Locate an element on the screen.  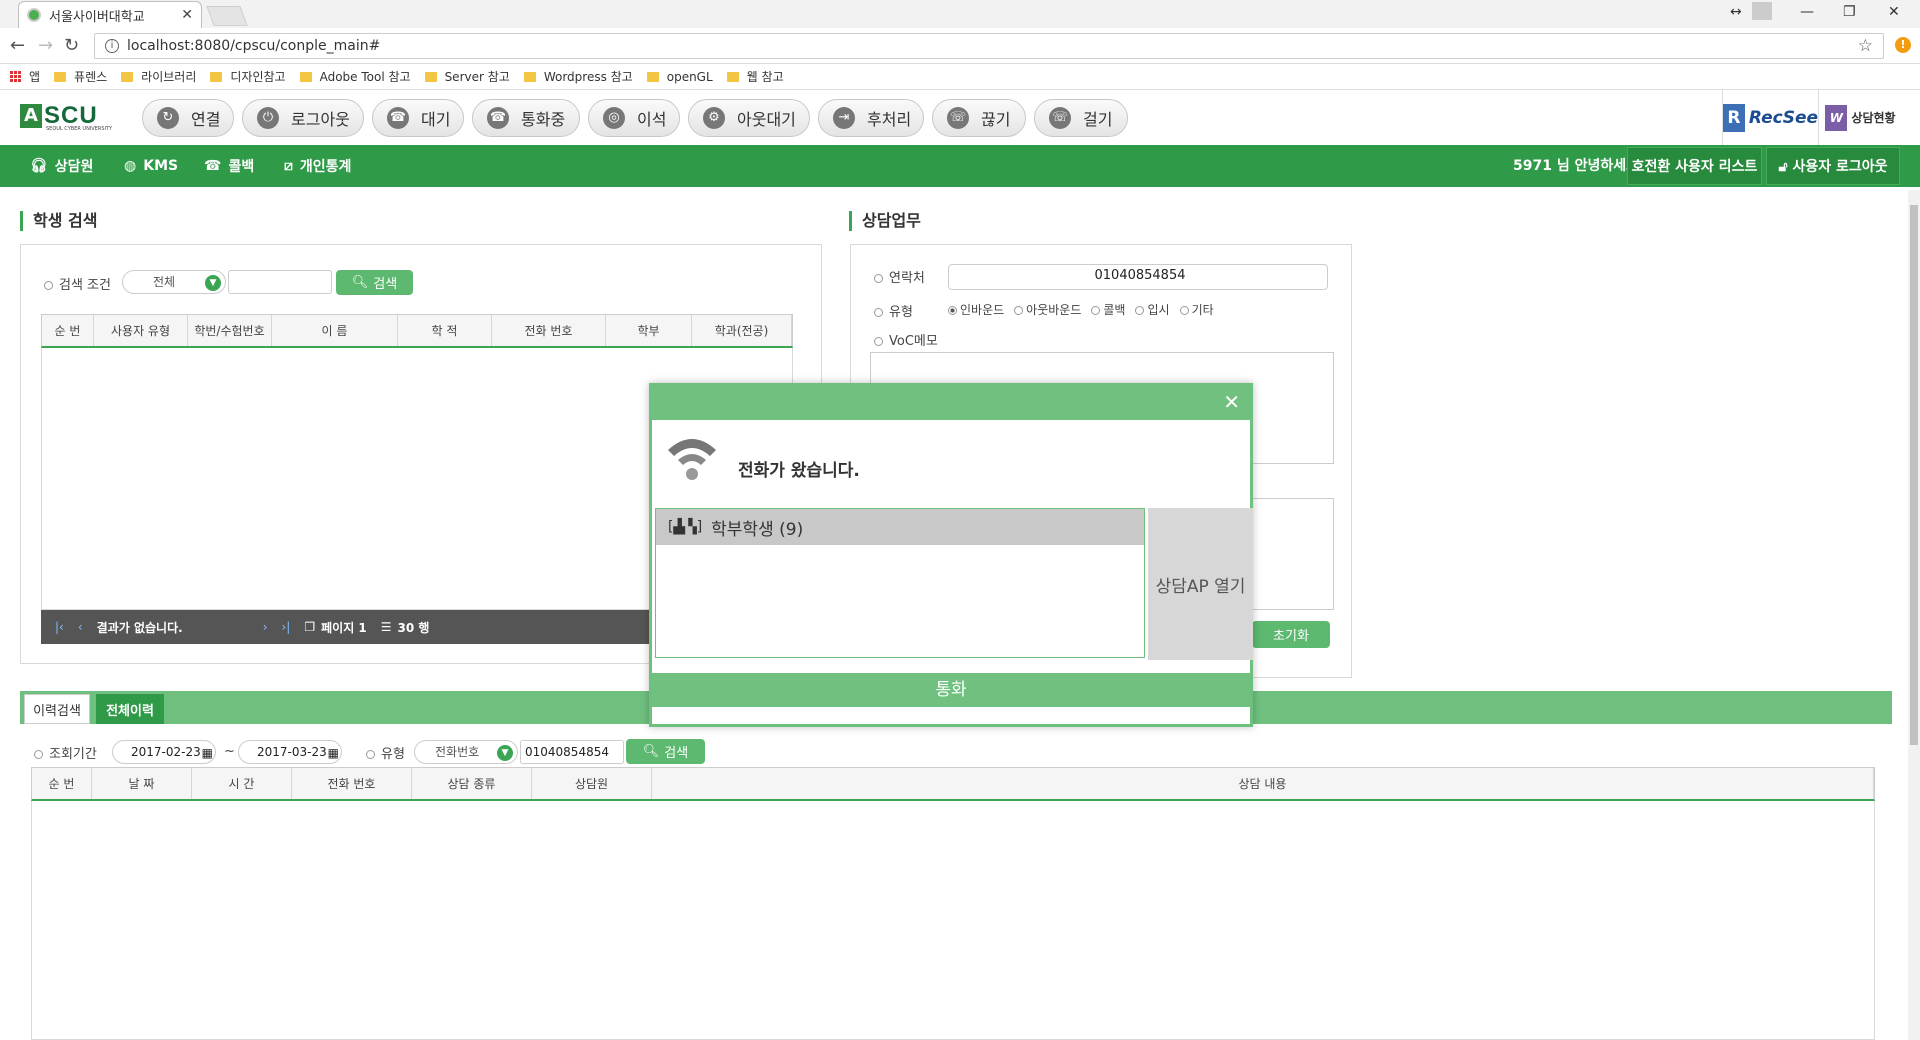
type-radio-outbound: 아웃바운드 is located at coordinates (1047, 309).